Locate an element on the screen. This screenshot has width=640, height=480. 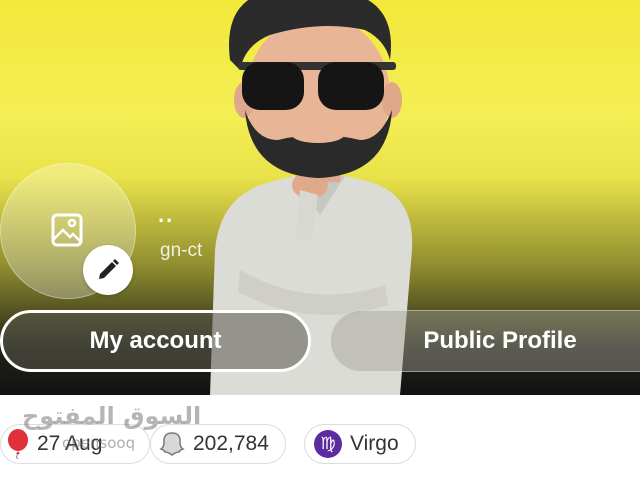
edit-photo-button is located at coordinates (108, 270).